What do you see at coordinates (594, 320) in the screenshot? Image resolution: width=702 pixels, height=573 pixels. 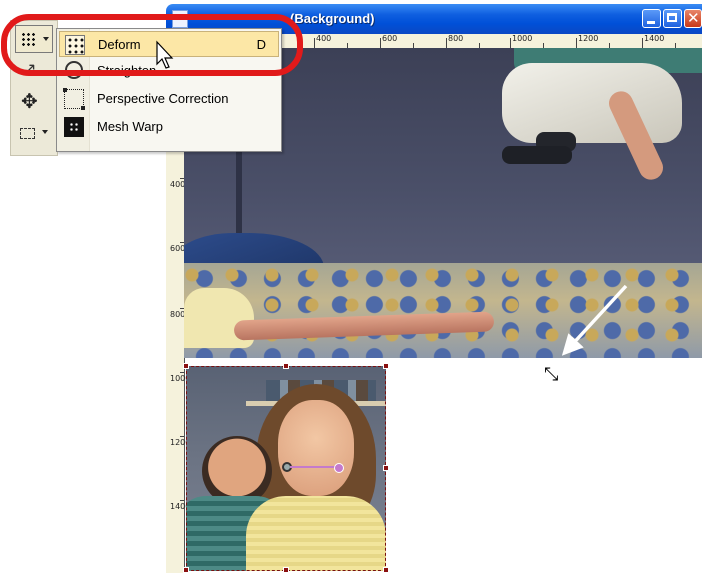 I see `annotation-arrow-icon` at bounding box center [594, 320].